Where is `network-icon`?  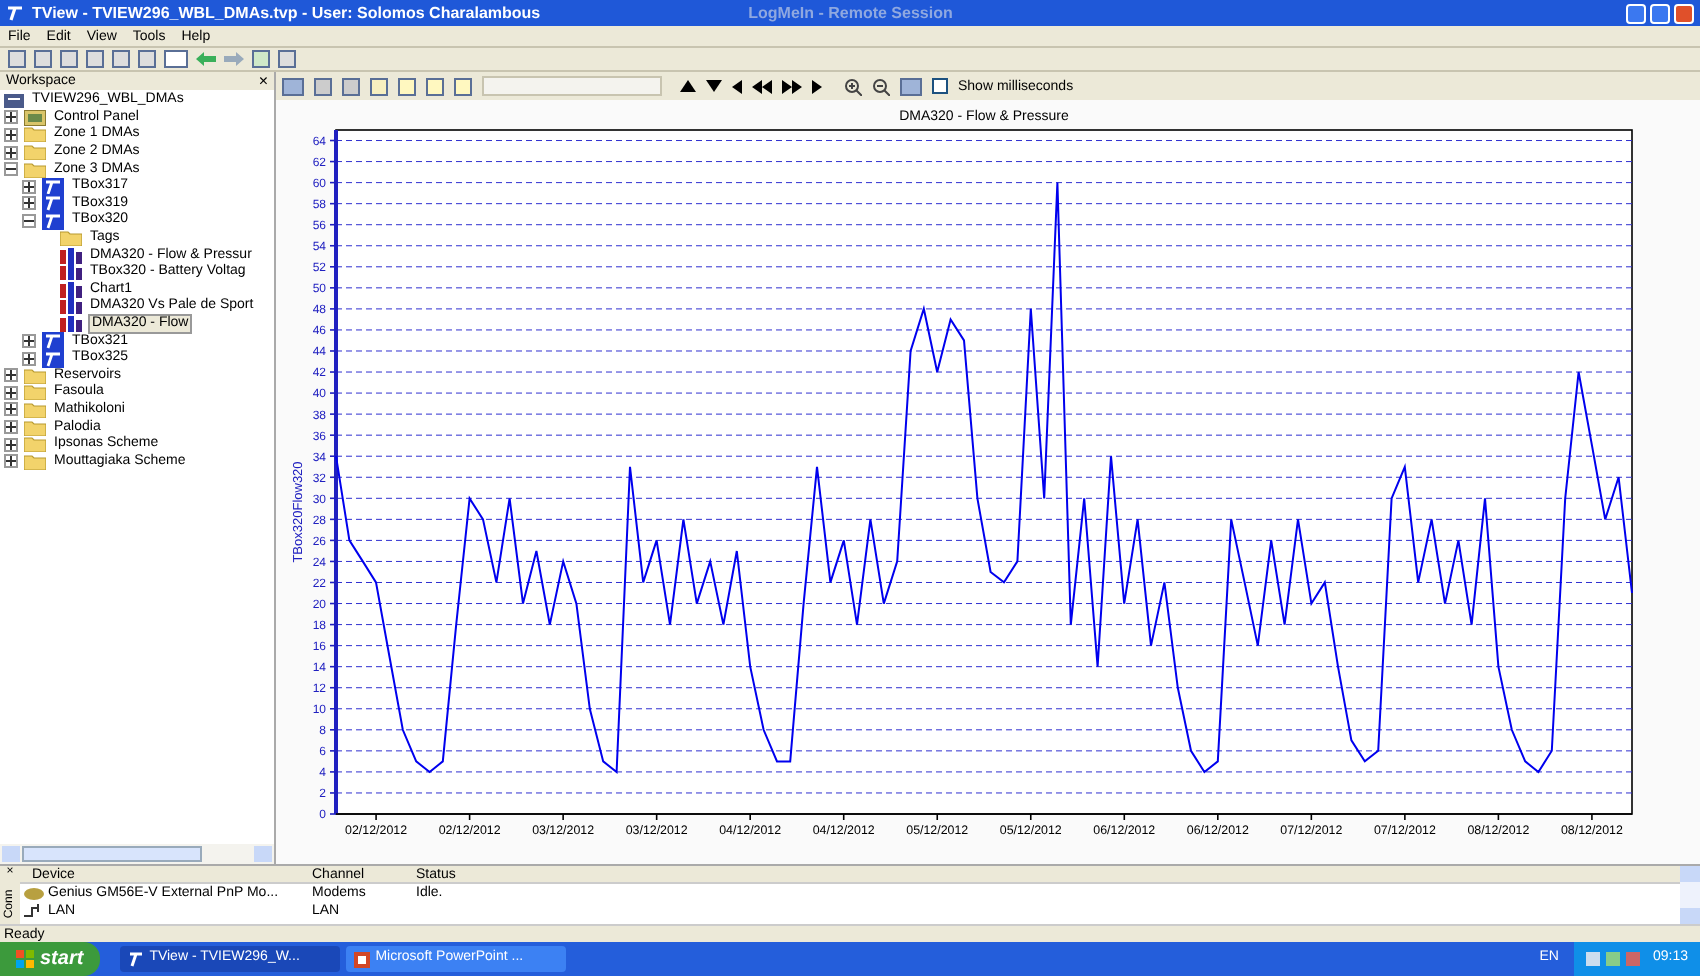 network-icon is located at coordinates (34, 911).